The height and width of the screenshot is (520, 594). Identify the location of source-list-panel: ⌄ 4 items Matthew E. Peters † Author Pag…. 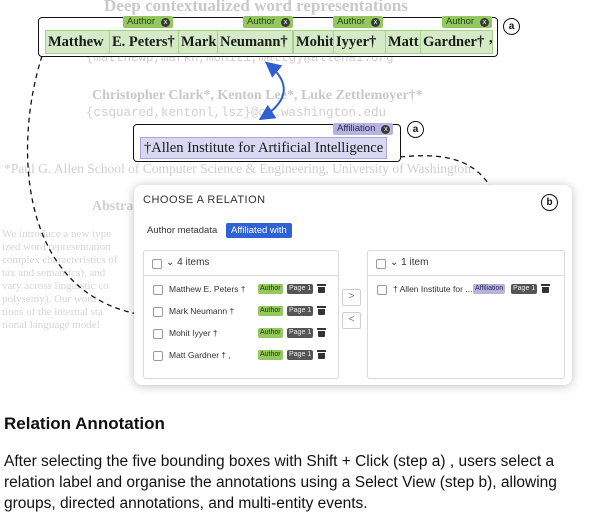
(241, 314).